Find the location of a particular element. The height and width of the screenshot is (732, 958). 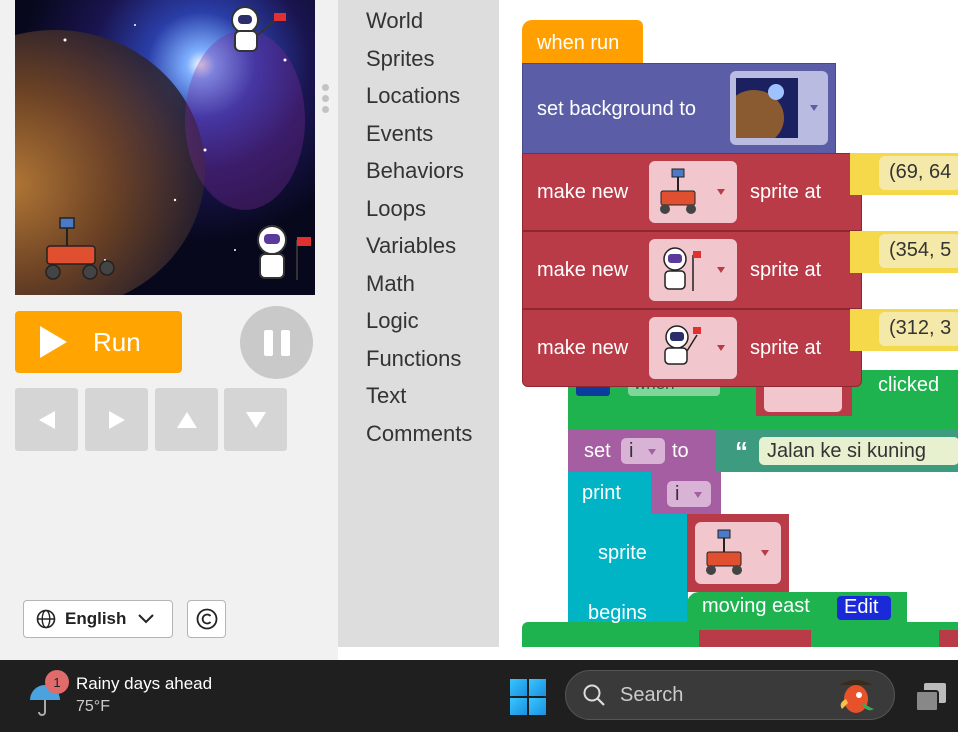

copyright-button is located at coordinates (206, 619).